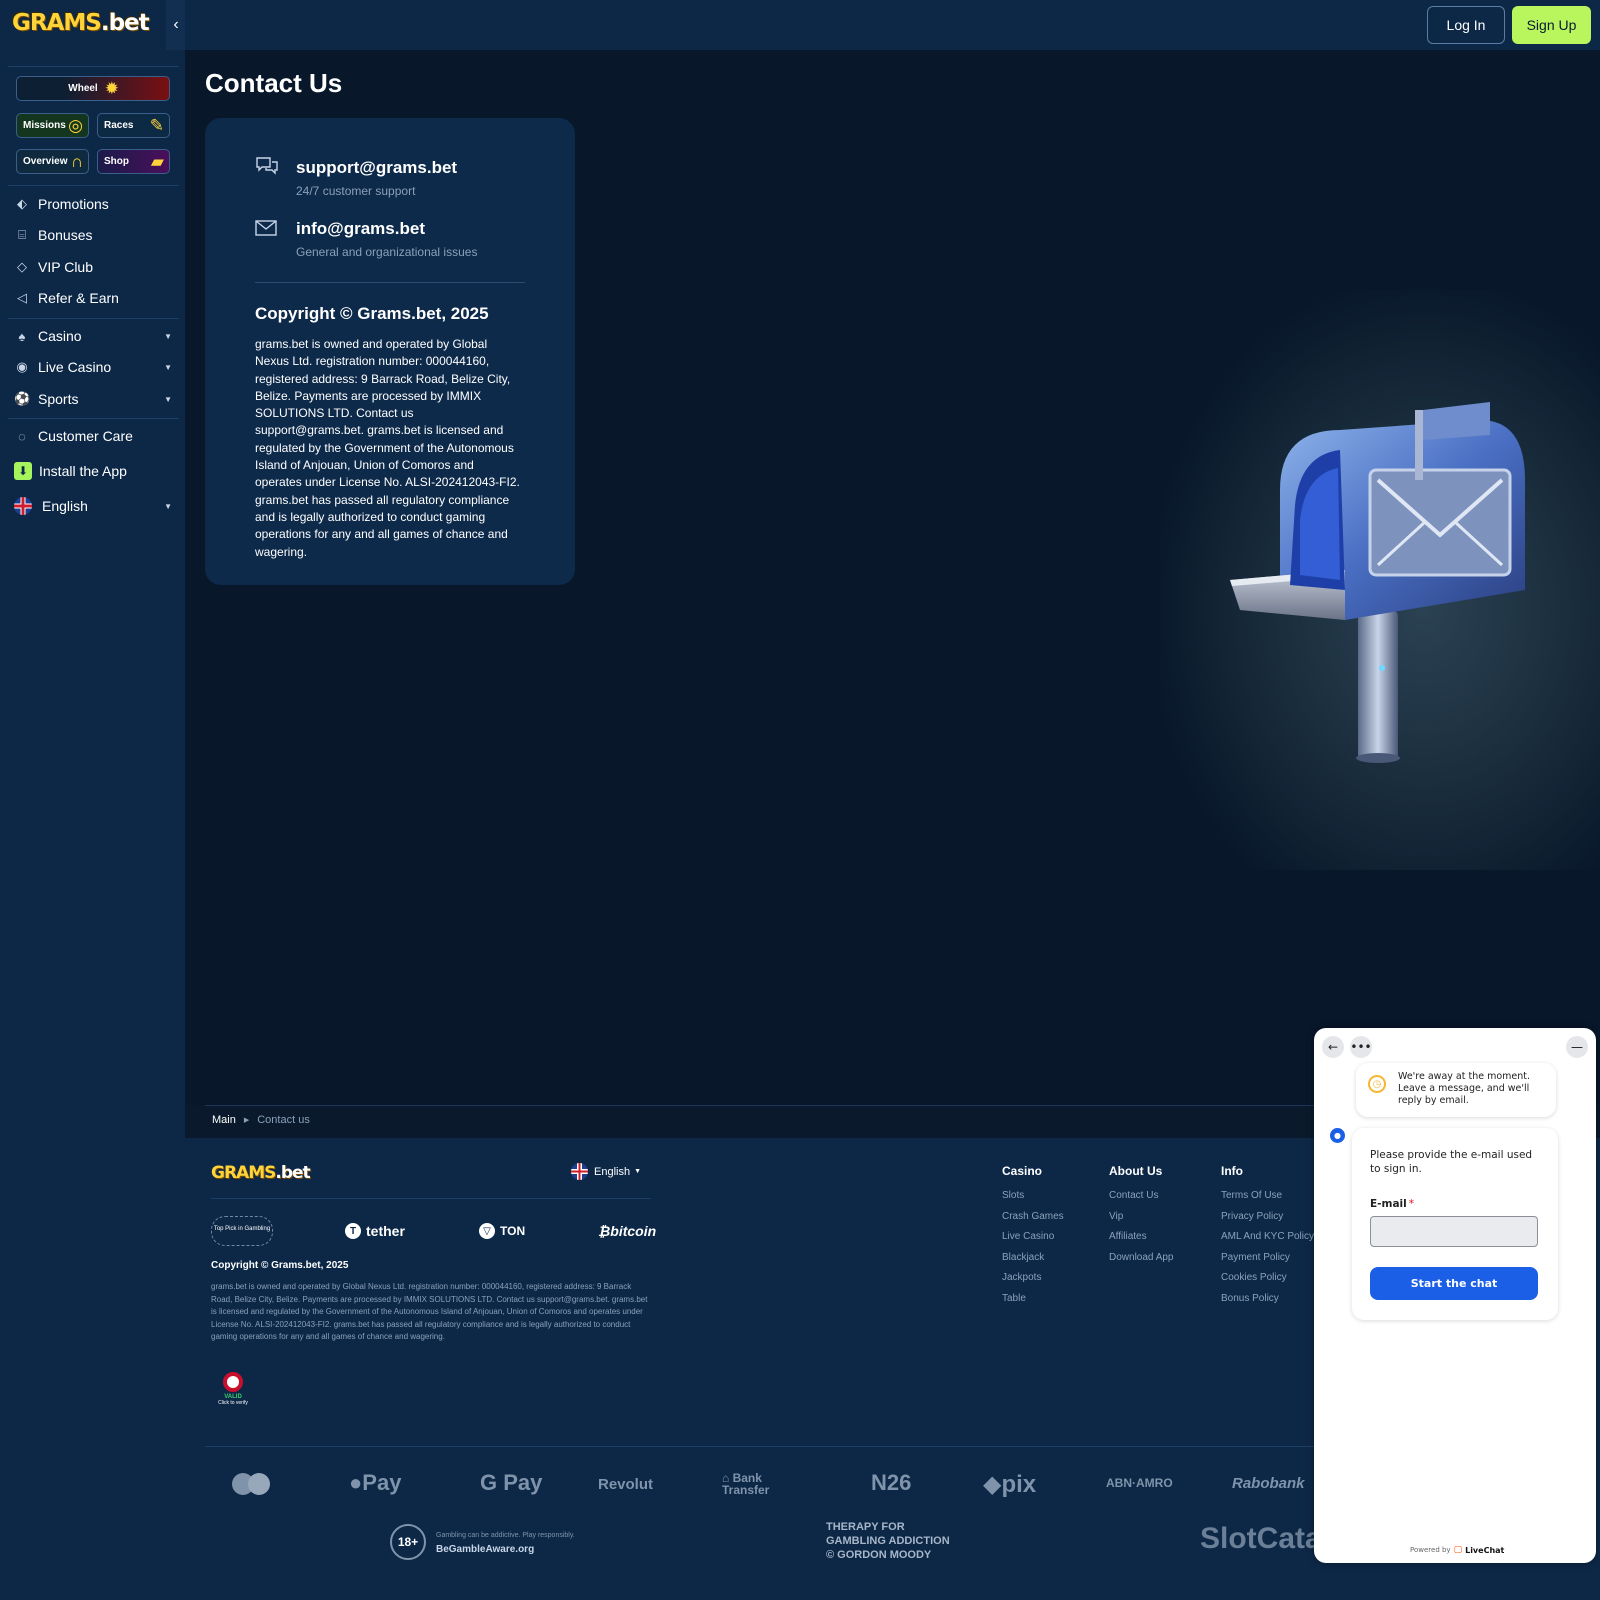  I want to click on livechat-icon: ▢, so click(1458, 1550).